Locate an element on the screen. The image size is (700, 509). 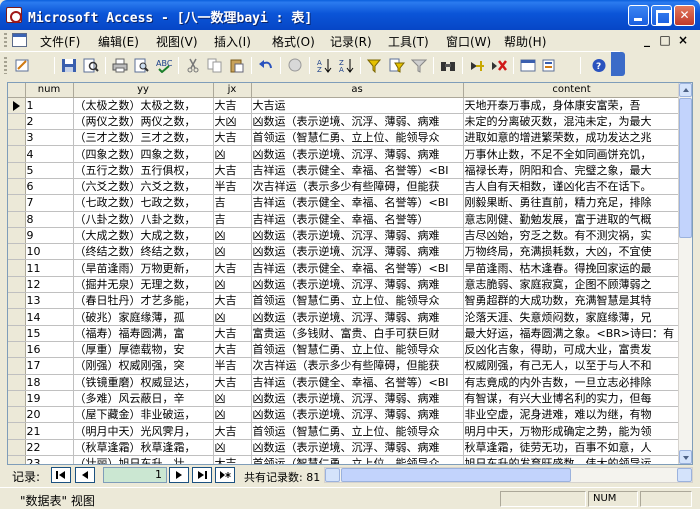
mdi-close-button: × is located at coordinates (683, 40).